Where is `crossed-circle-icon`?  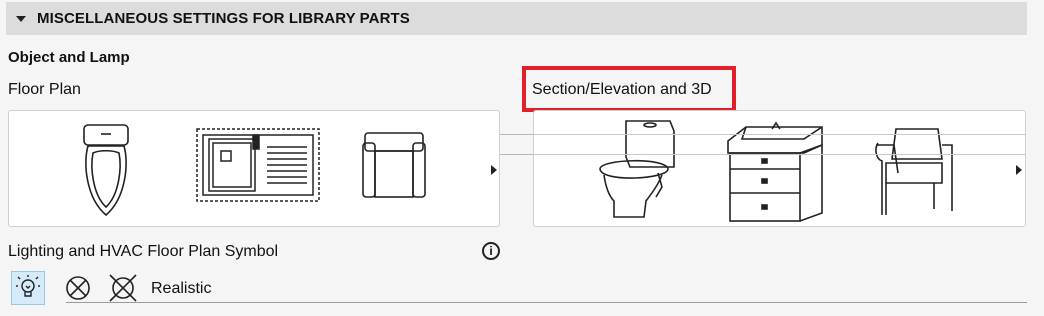 crossed-circle-icon is located at coordinates (78, 288).